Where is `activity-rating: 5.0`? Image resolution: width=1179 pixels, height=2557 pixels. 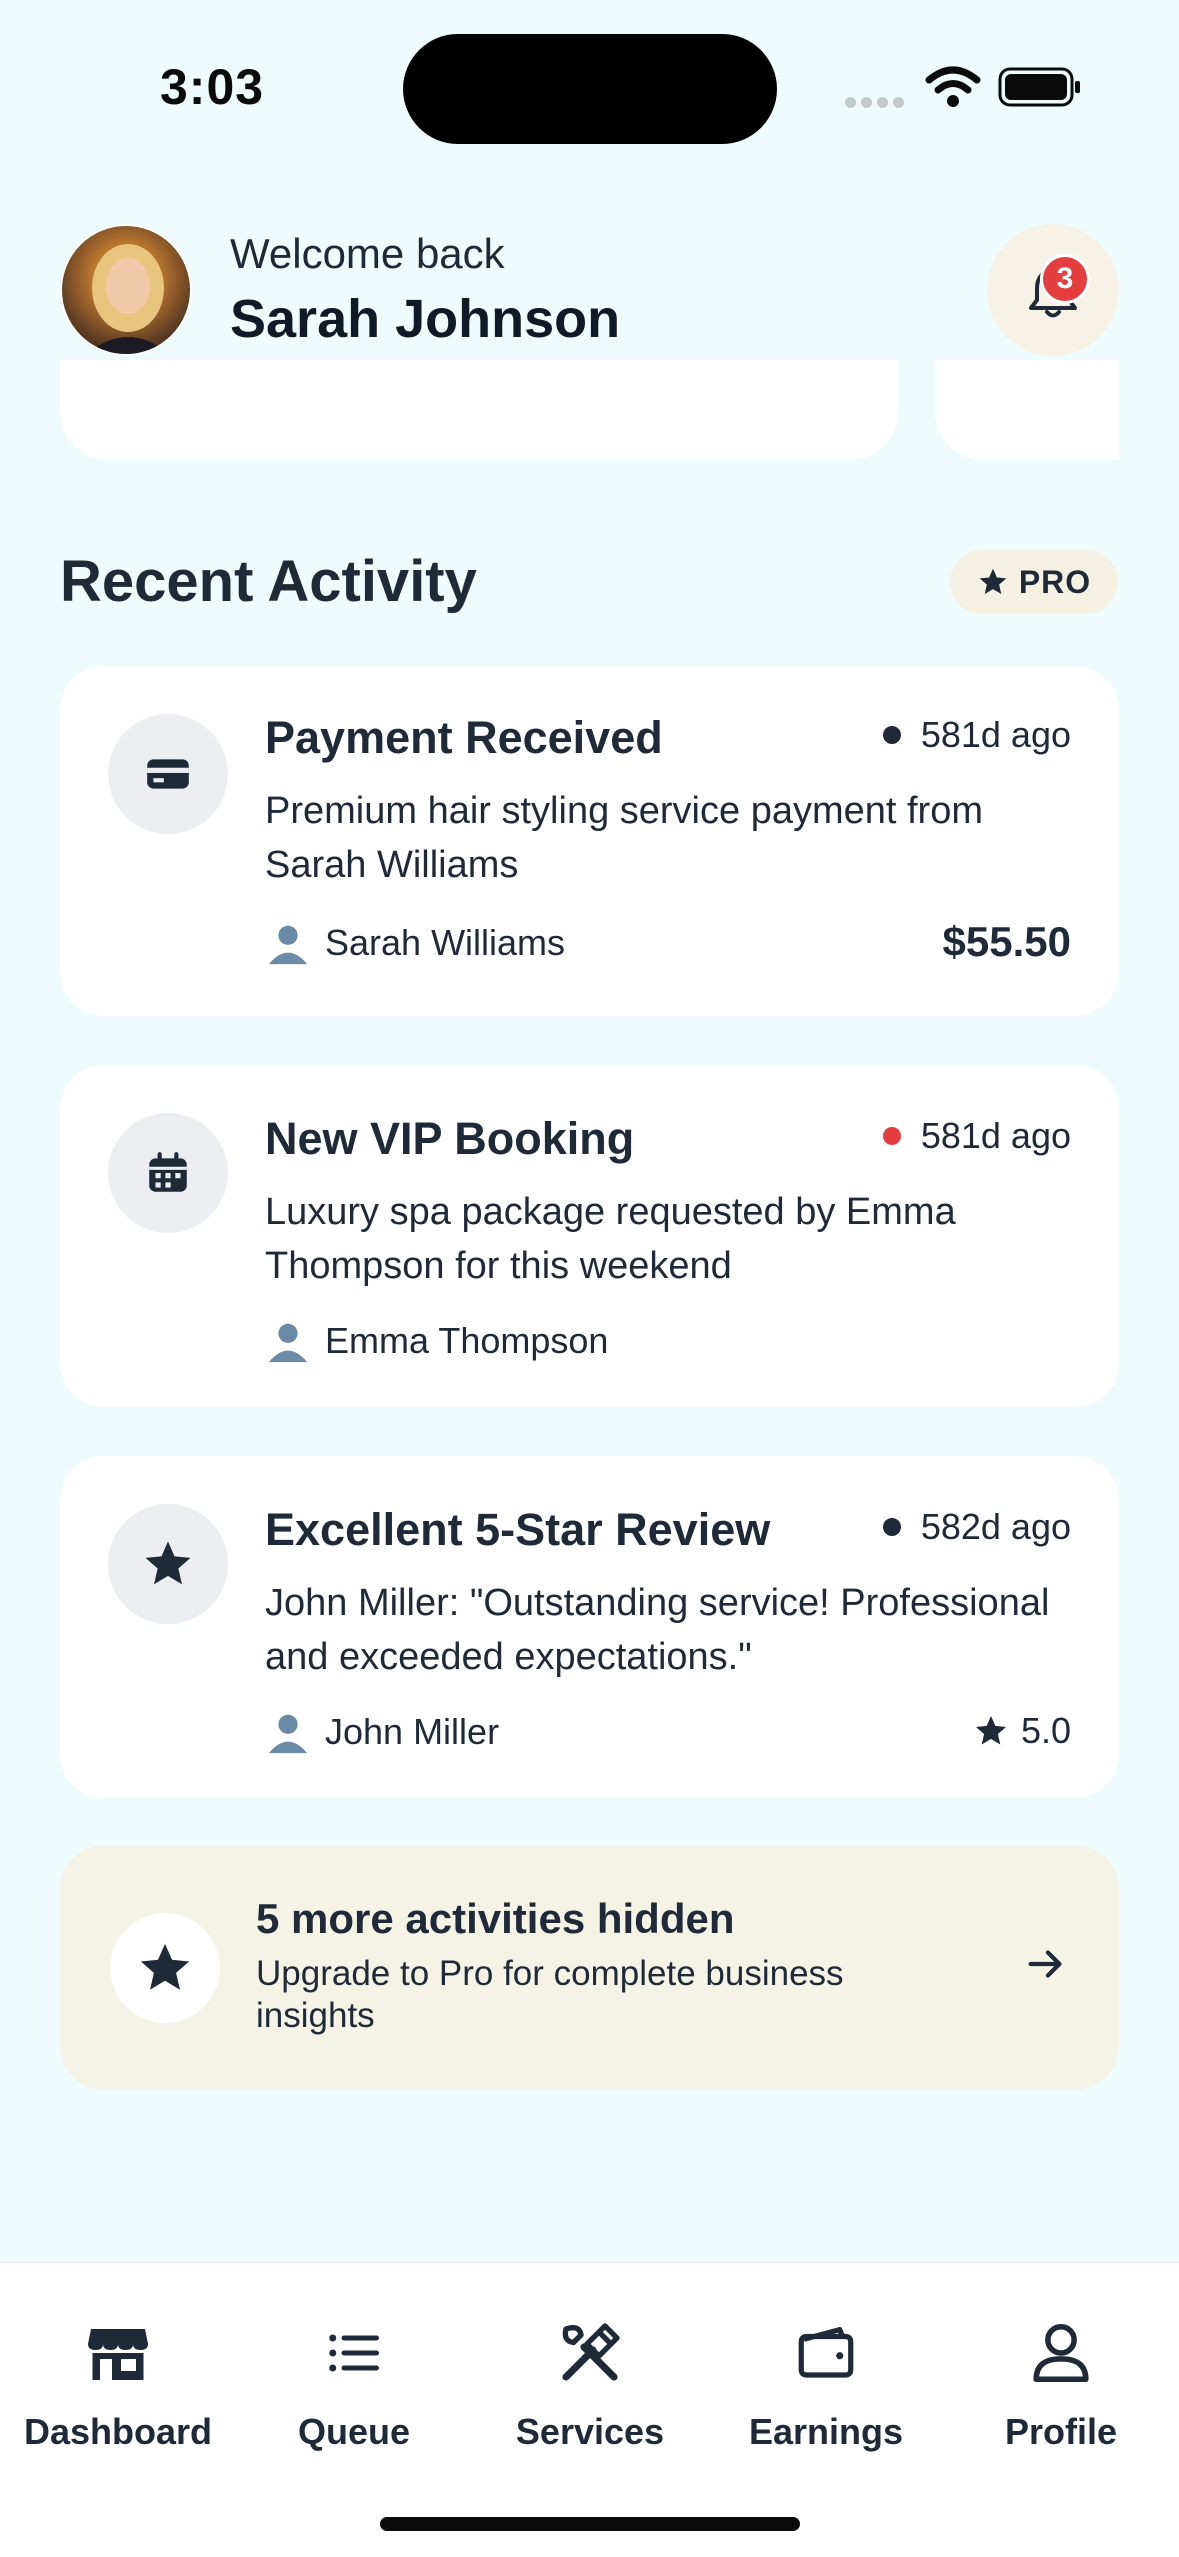
activity-rating: 5.0 is located at coordinates (1022, 1731).